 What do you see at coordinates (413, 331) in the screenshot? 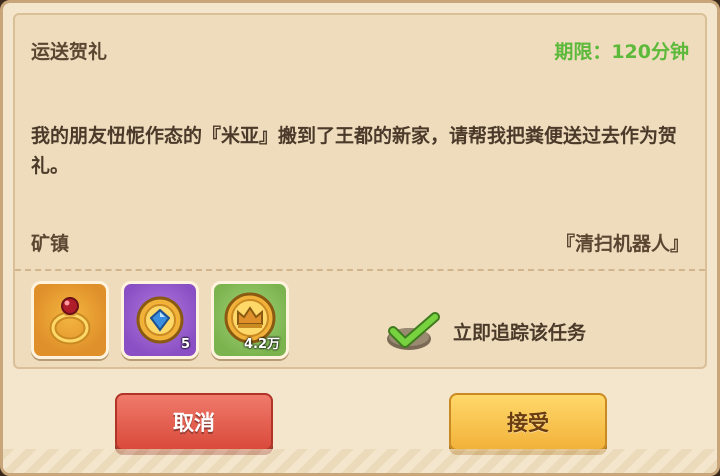
I see `checkmark-icon` at bounding box center [413, 331].